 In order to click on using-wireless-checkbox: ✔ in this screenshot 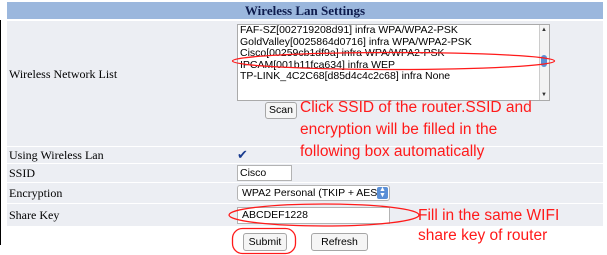, I will do `click(242, 154)`.